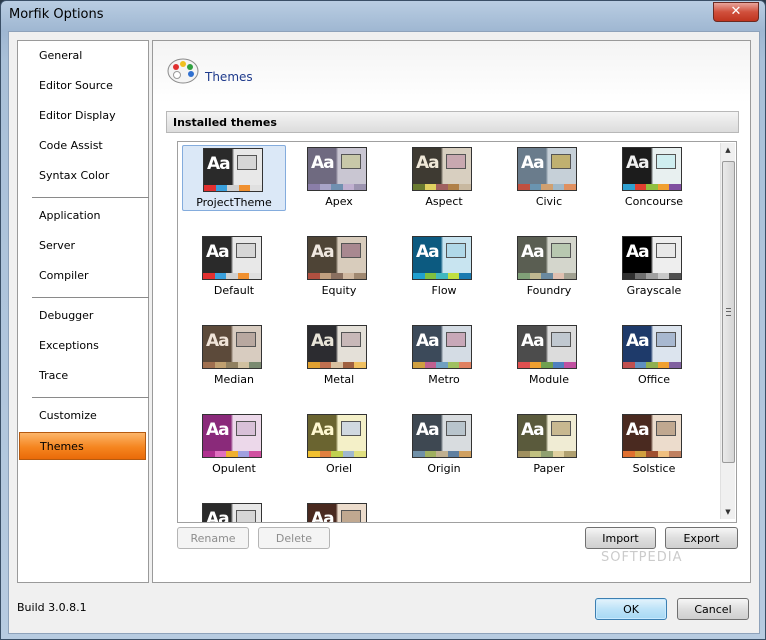  What do you see at coordinates (82, 116) in the screenshot?
I see `sidebar-item-editor-display: Editor Display` at bounding box center [82, 116].